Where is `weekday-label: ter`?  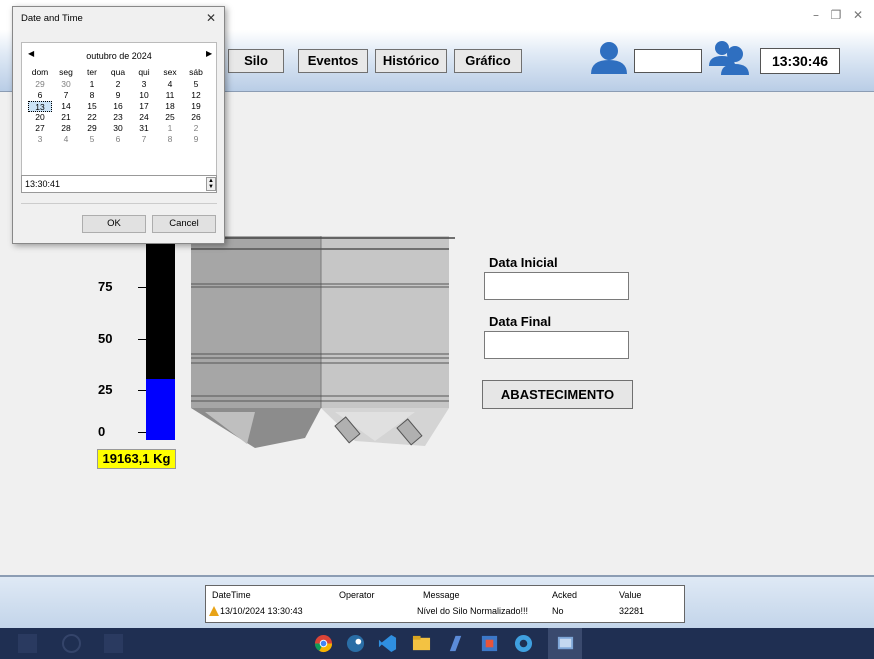
weekday-label: ter is located at coordinates (92, 72).